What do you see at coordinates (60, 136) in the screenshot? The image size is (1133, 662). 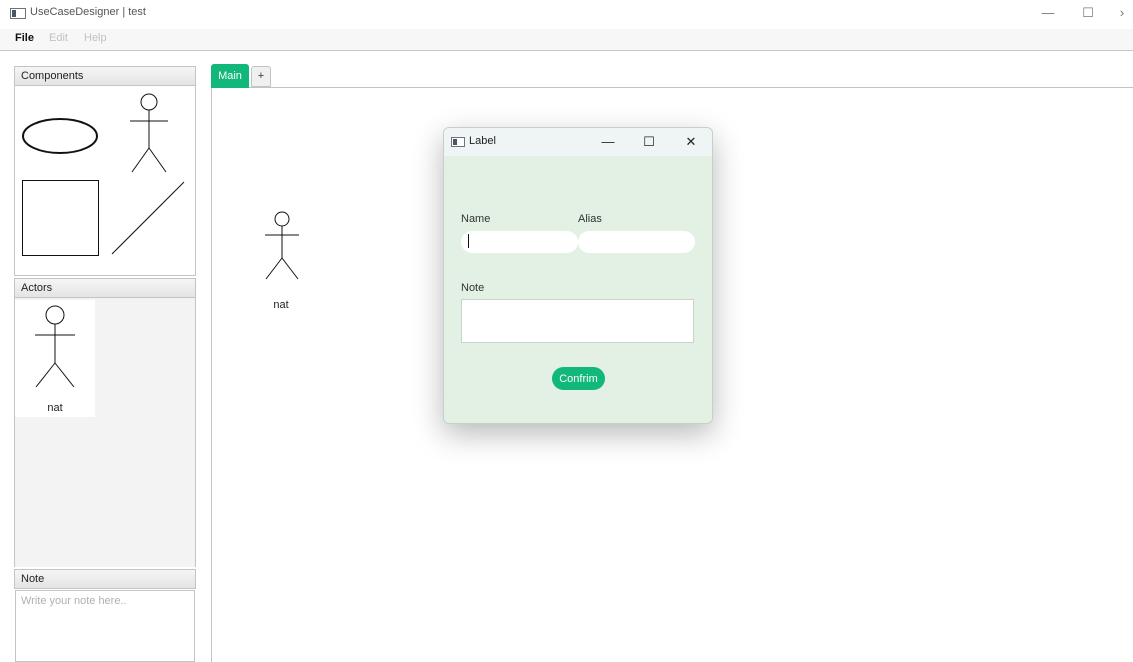 I see `use-case-ellipse-icon` at bounding box center [60, 136].